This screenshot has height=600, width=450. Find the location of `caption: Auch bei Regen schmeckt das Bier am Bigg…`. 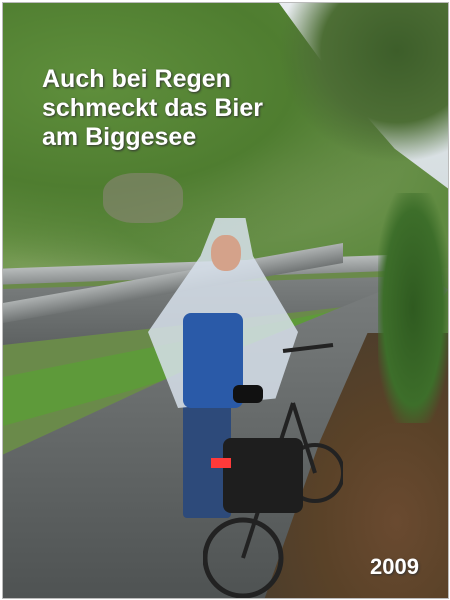

caption: Auch bei Regen schmeckt das Bier am Bigg… is located at coordinates (152, 108).